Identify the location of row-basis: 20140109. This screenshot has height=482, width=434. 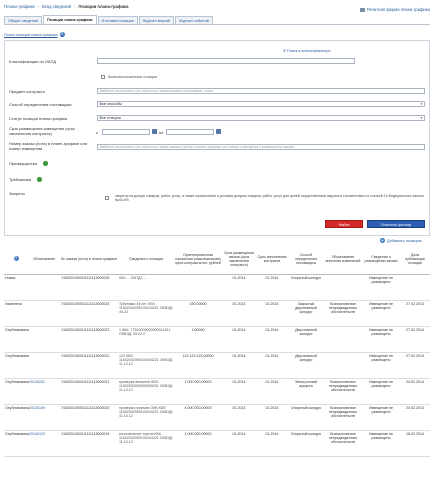
(44, 417).